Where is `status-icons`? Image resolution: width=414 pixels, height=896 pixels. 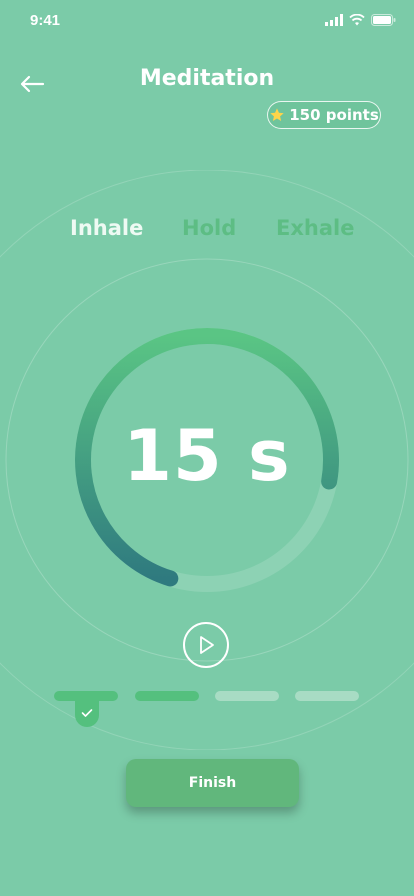
status-icons is located at coordinates (360, 20).